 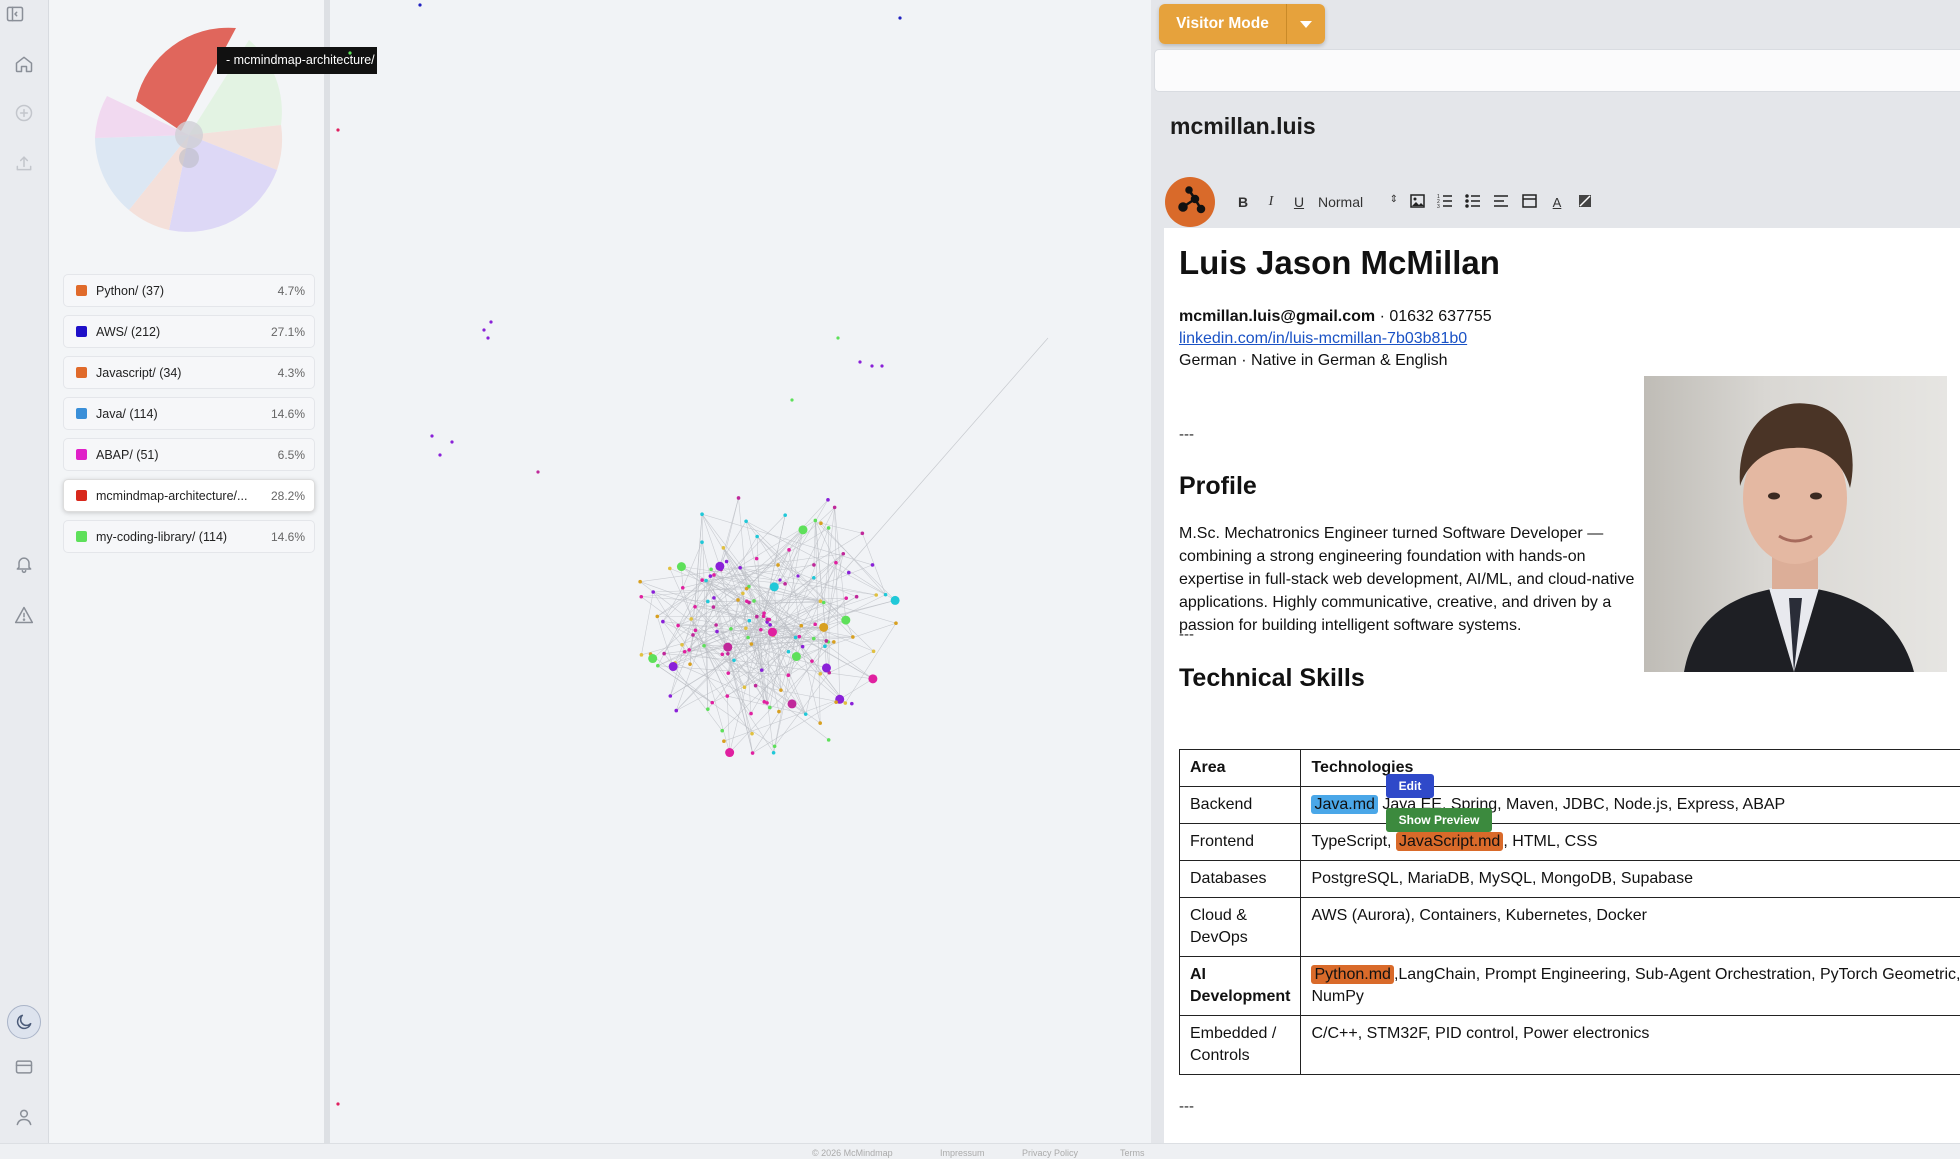 What do you see at coordinates (15, 14) in the screenshot?
I see `sidebar-toggle-icon` at bounding box center [15, 14].